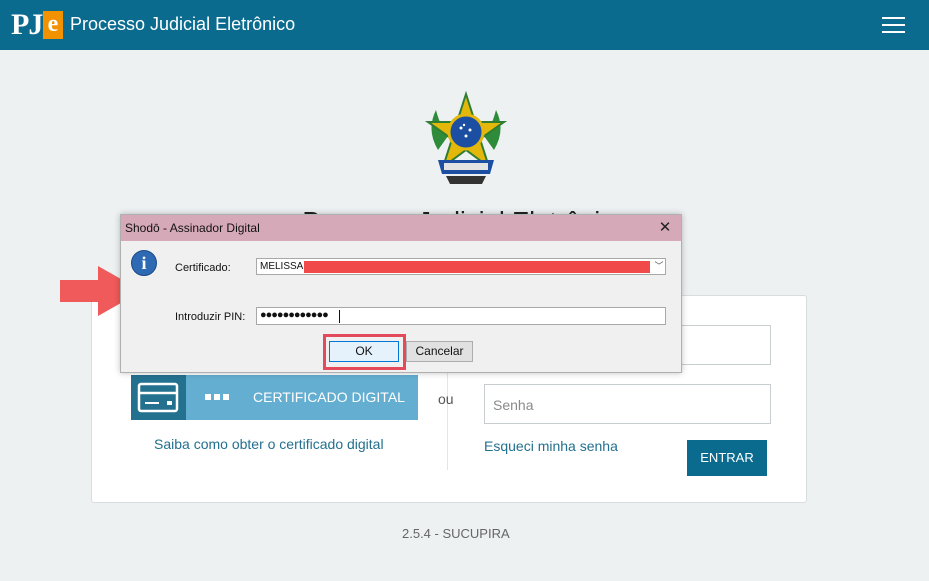 Image resolution: width=929 pixels, height=581 pixels. I want to click on hamburger-menu-icon, so click(893, 25).